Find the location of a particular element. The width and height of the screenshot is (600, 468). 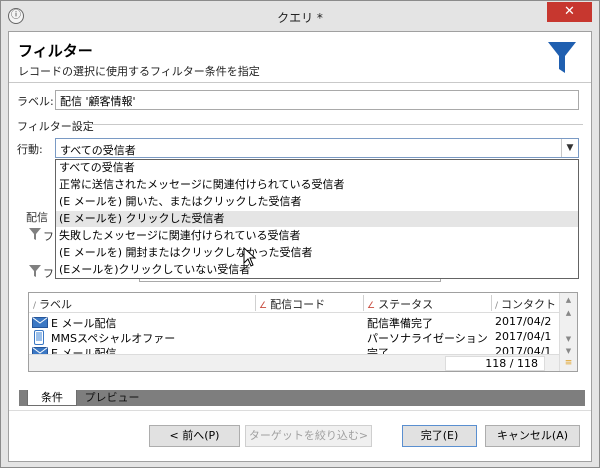

cancel-button: キャンセル(A) is located at coordinates (532, 436).